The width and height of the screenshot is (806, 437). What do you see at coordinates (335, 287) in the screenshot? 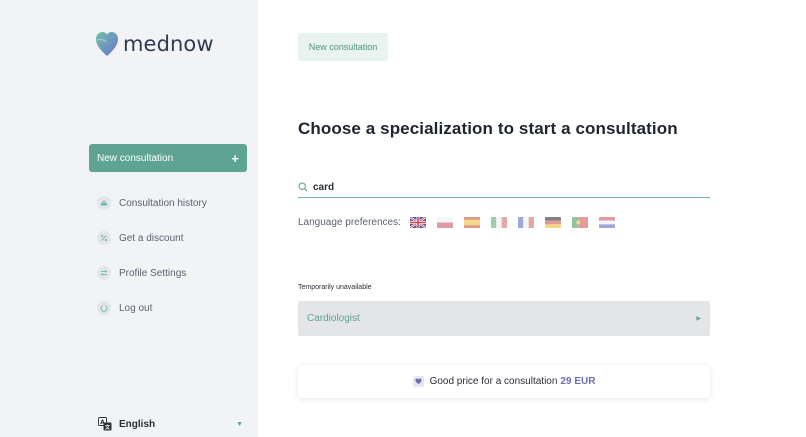
I see `temporarily-unavailable-label: Temporarily unavailable` at bounding box center [335, 287].